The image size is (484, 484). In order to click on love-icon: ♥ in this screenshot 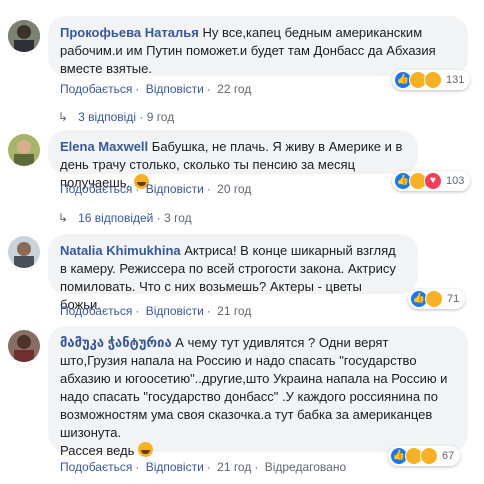, I will do `click(433, 181)`.